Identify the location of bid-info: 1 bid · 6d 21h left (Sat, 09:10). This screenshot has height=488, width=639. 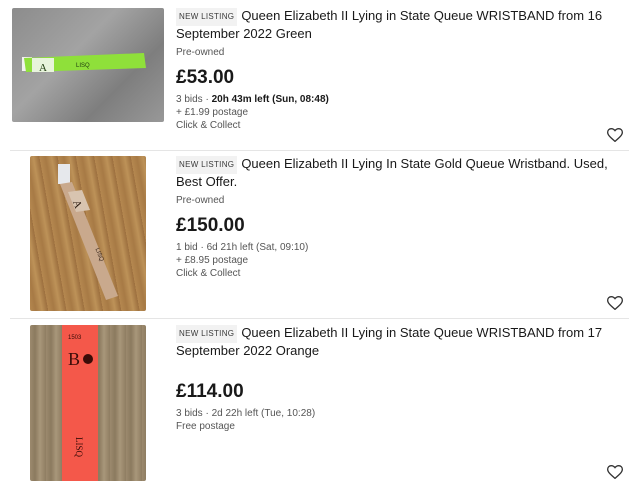
(242, 247).